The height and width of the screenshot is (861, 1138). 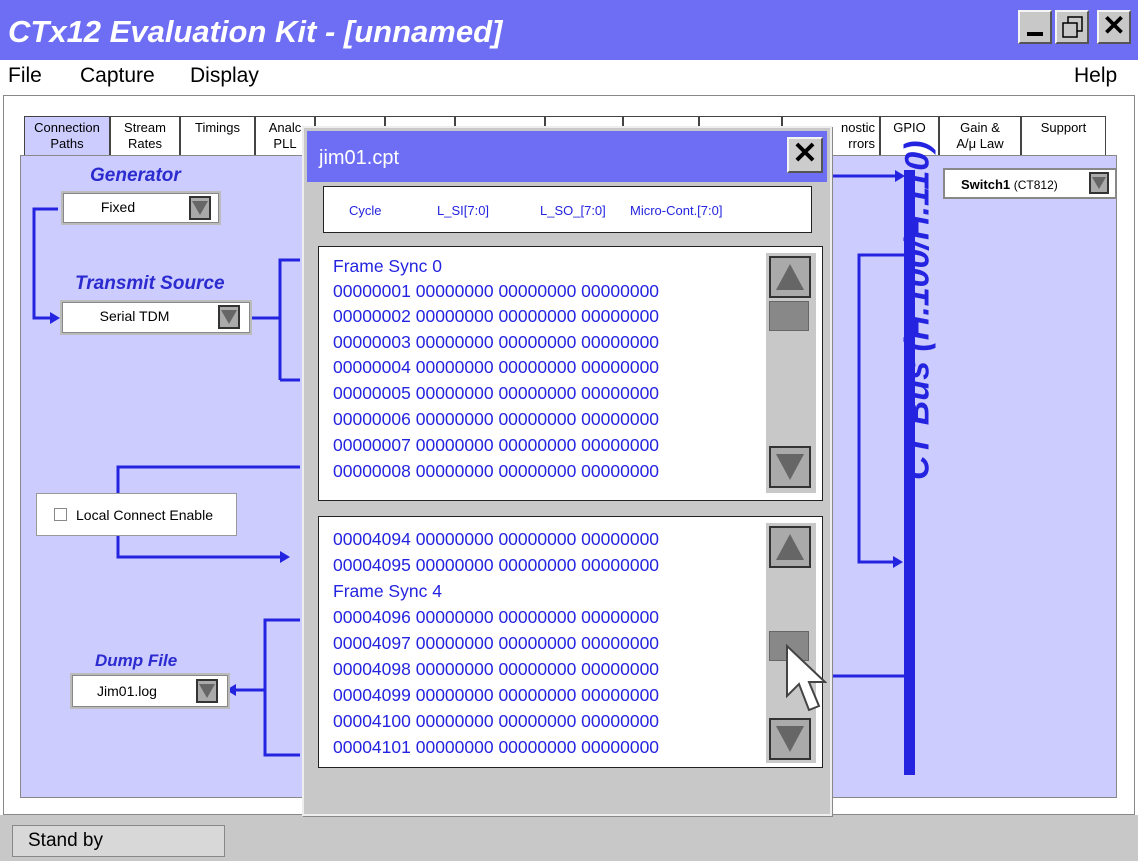 I want to click on switch-value: Switch1 (CT812), so click(x=1009, y=184).